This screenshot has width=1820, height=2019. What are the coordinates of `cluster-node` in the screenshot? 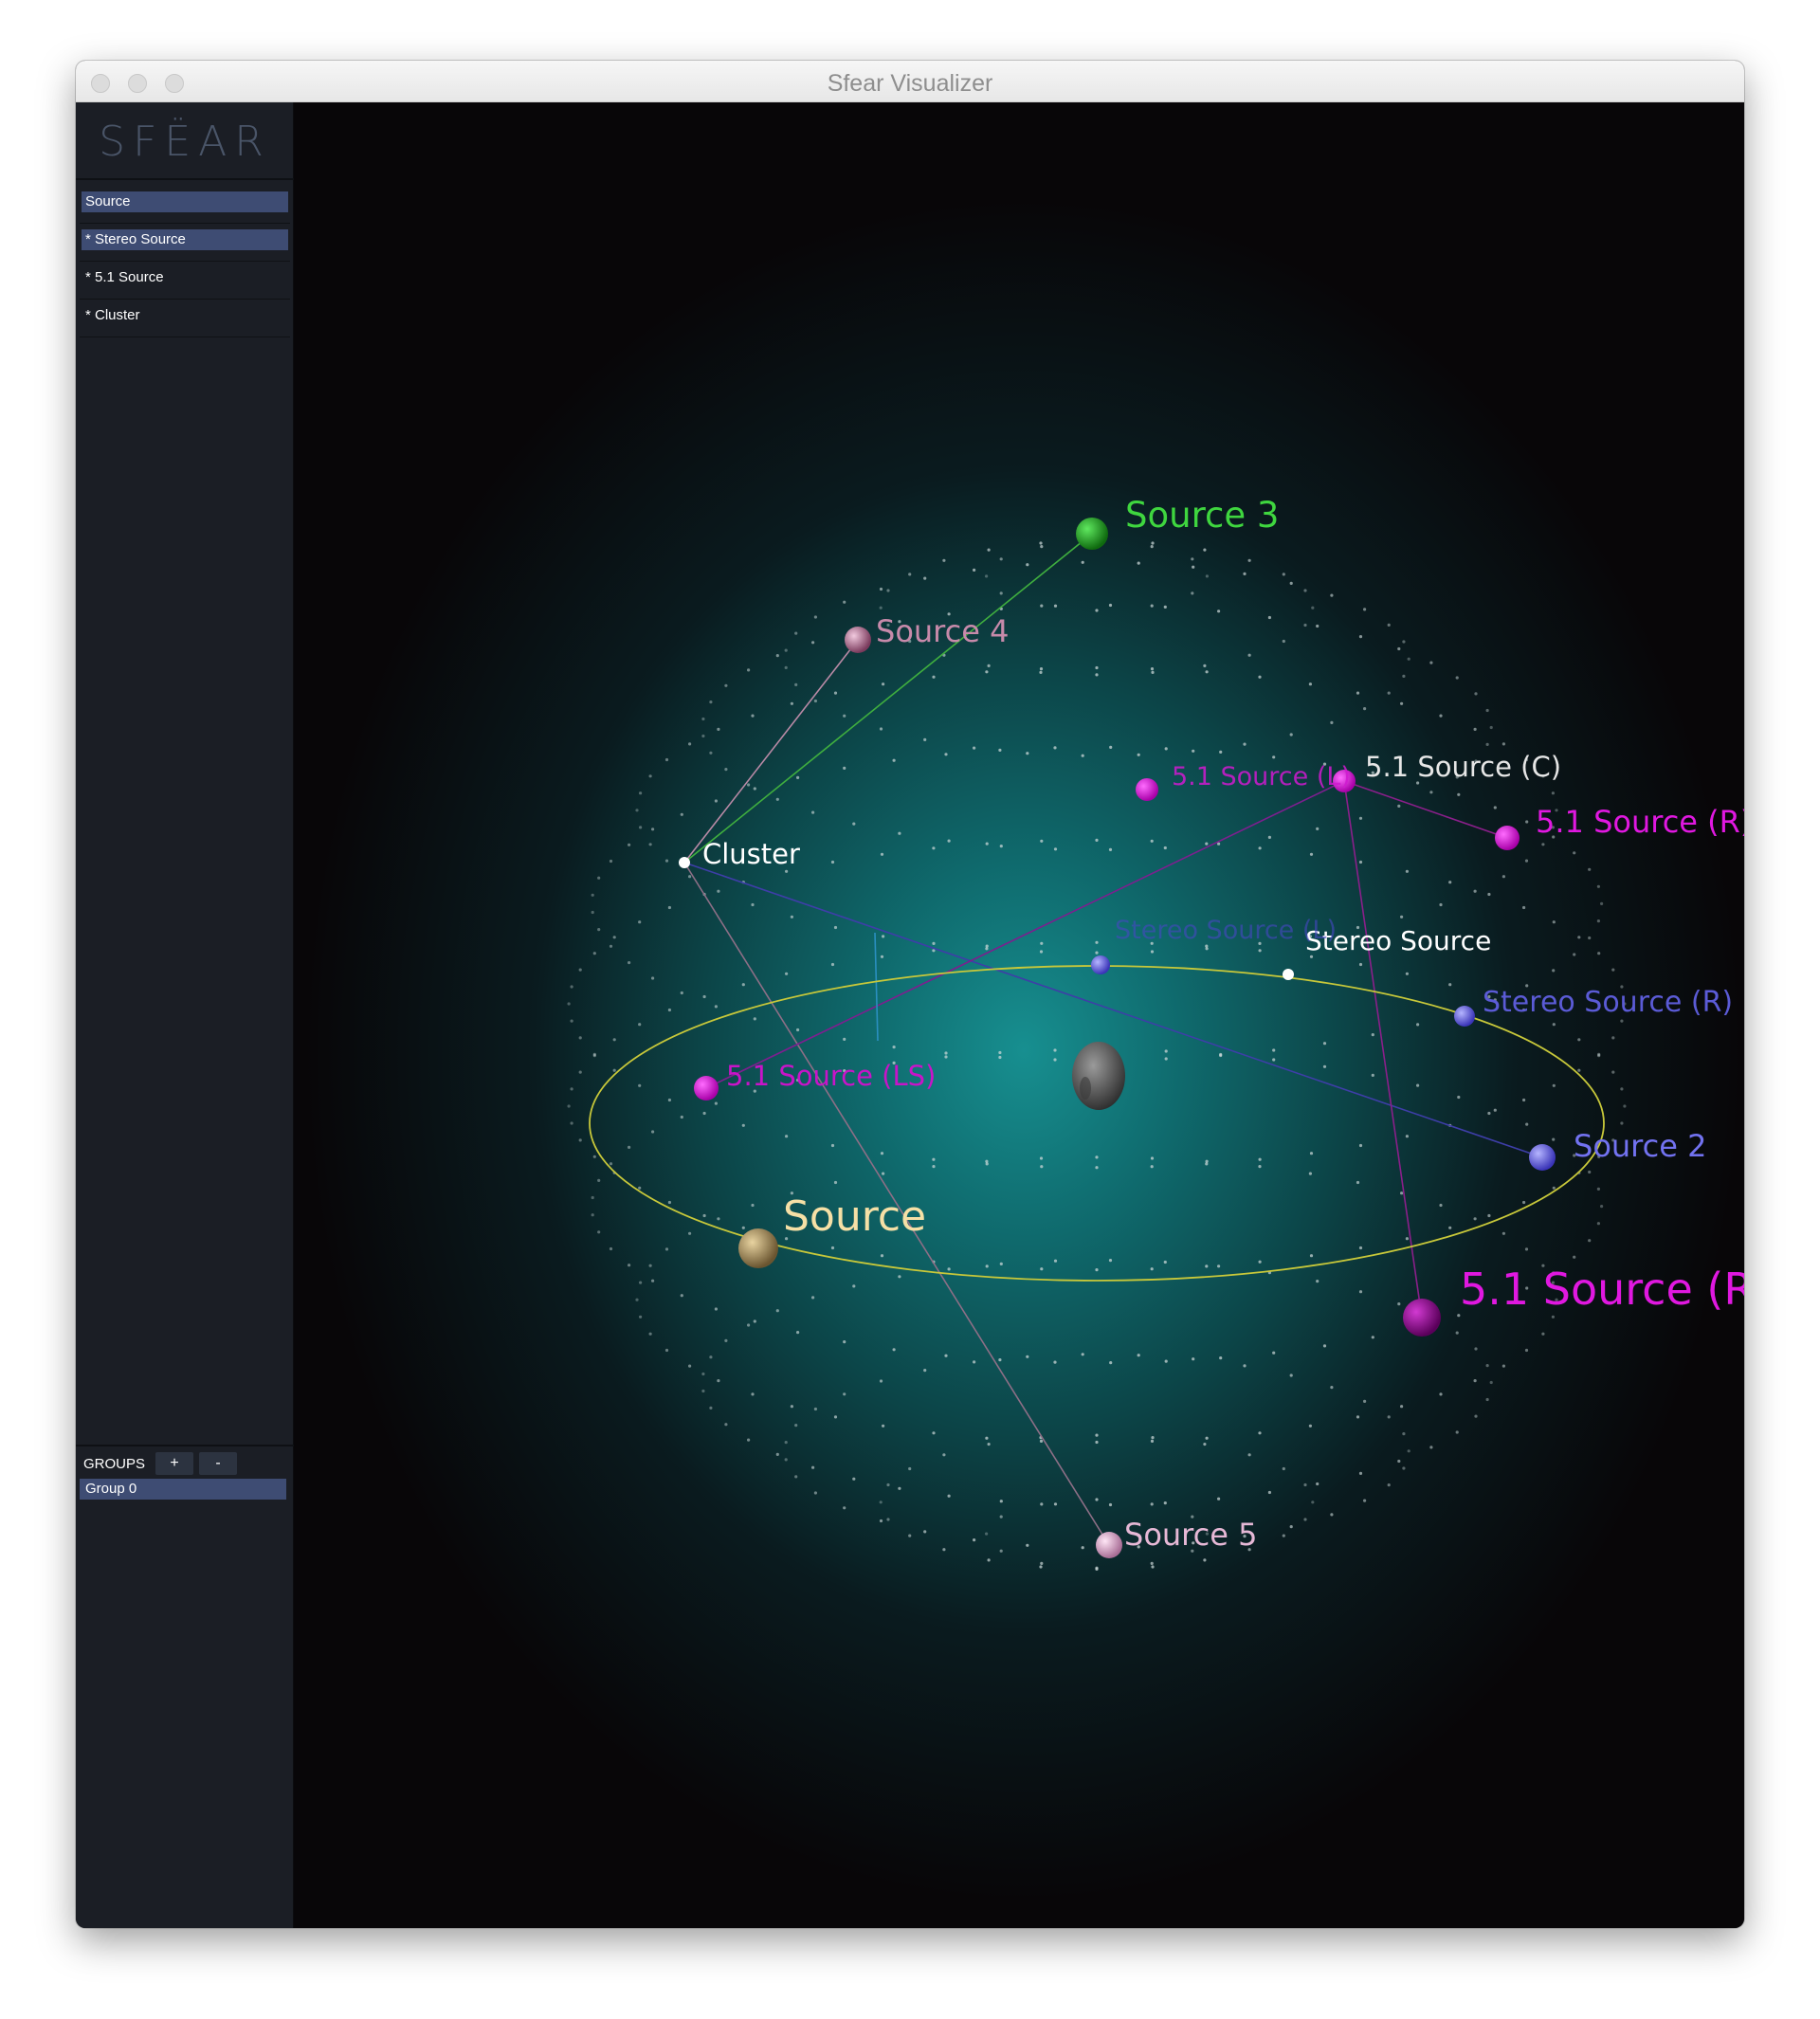 It's located at (684, 862).